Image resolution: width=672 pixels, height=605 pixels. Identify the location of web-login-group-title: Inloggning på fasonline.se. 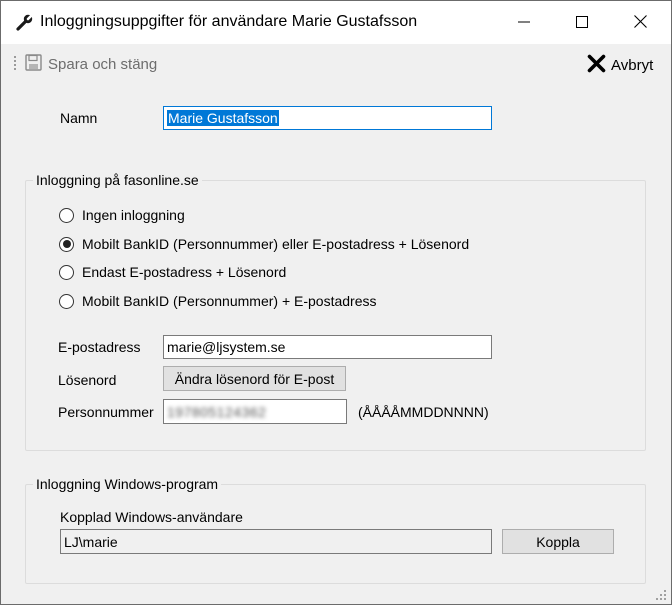
(117, 180).